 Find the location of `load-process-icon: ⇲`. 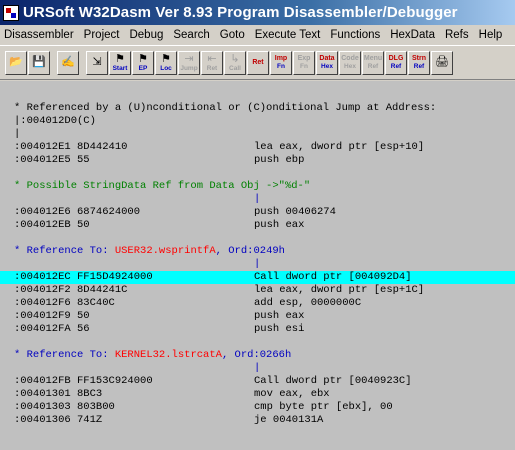

load-process-icon: ⇲ is located at coordinates (97, 62).